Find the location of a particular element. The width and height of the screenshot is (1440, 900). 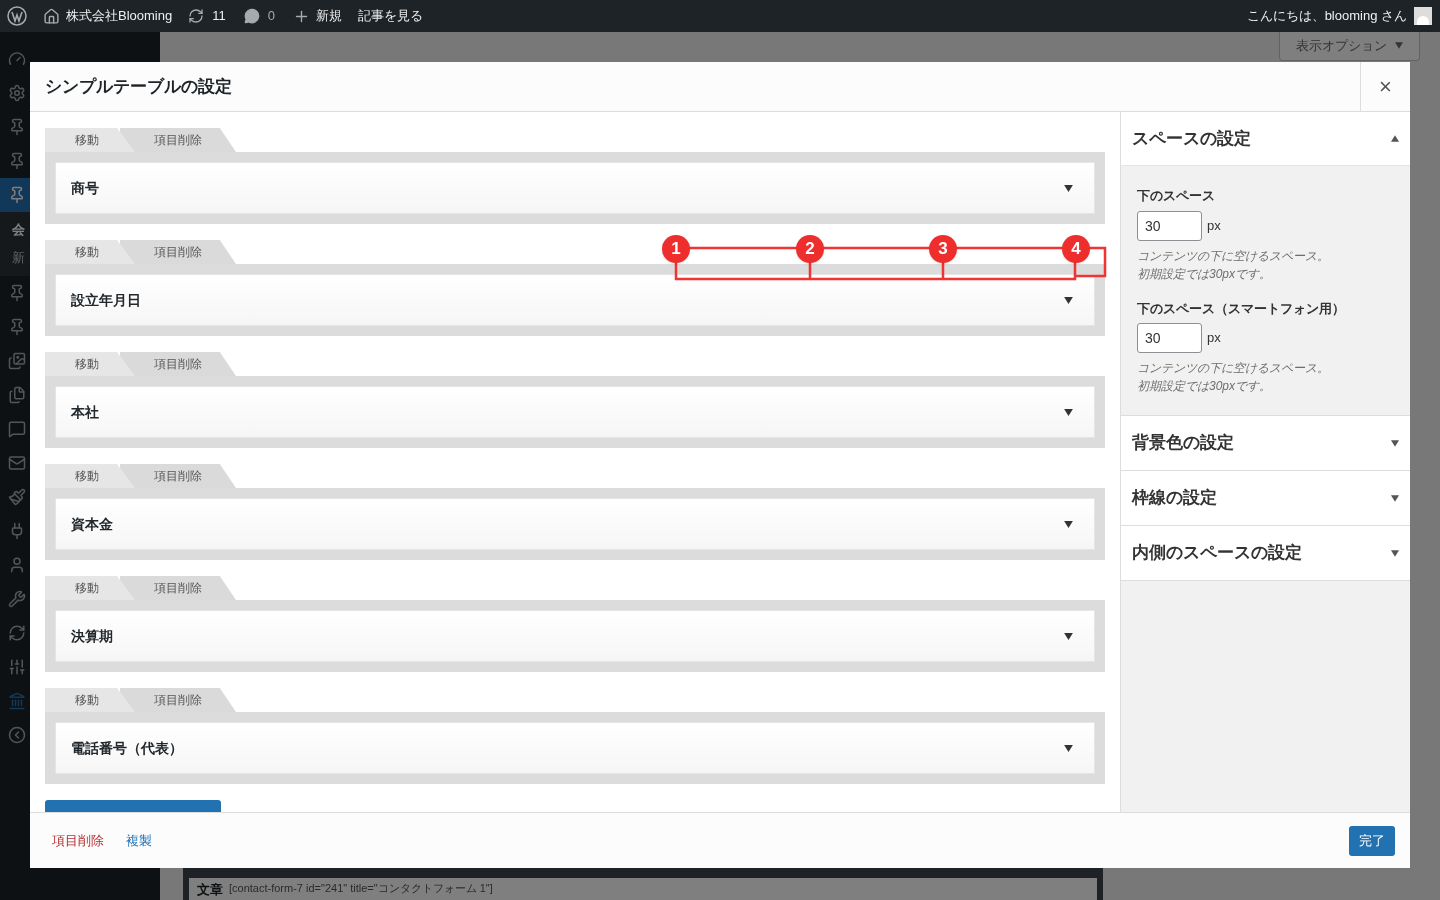

shortcode-text: [contact-form-7 id="241" title="コンタクトフォーム 1"] is located at coordinates (361, 888).